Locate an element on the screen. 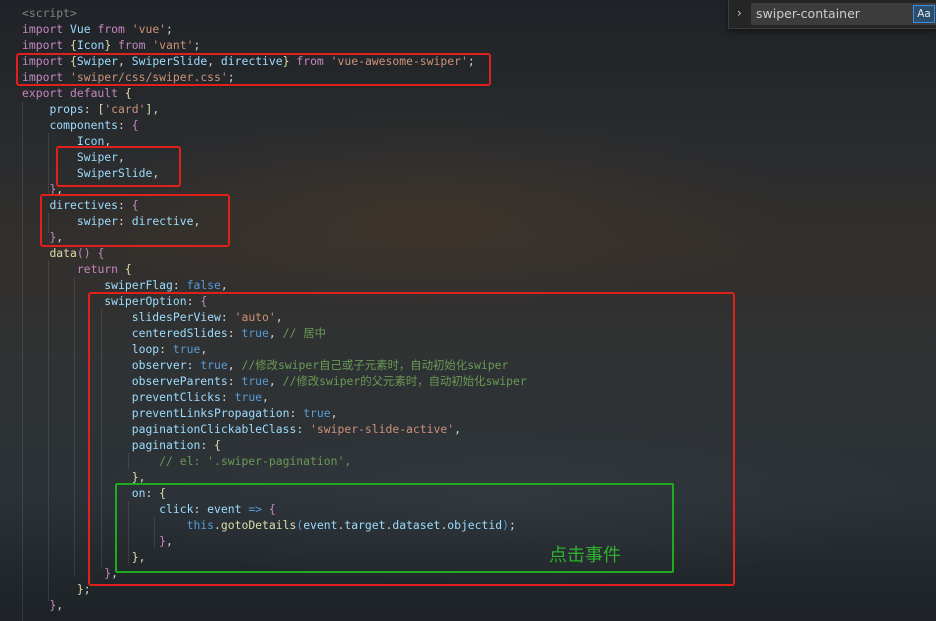  code-line: <script> is located at coordinates (49, 13).